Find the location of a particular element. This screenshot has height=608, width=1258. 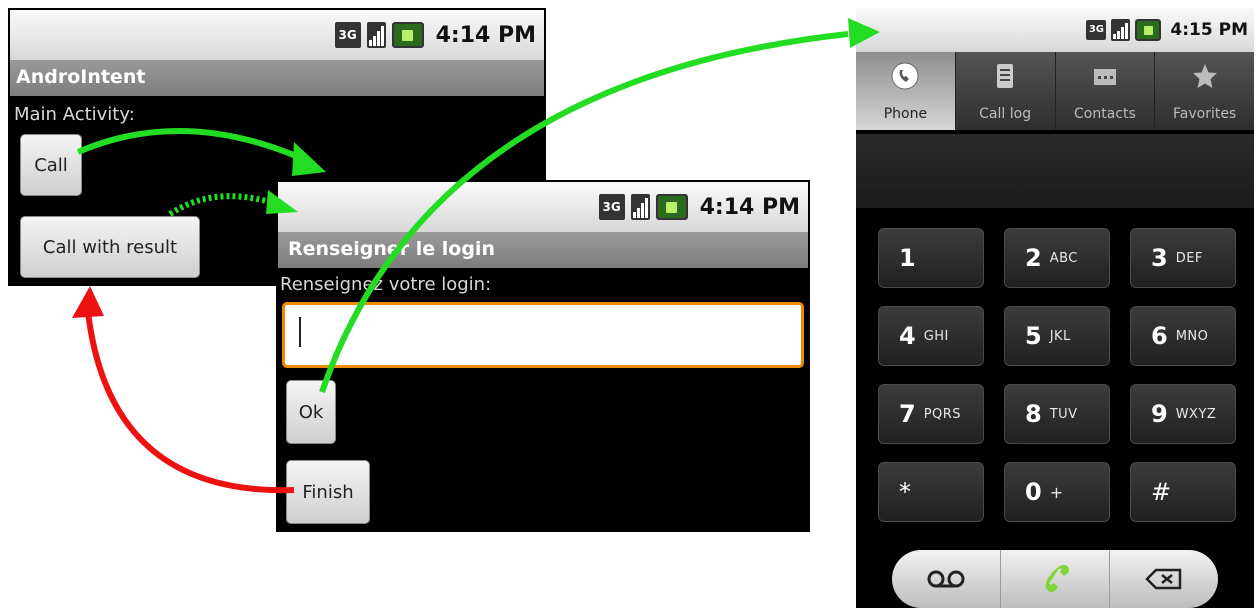

dial-key-letters: MNO is located at coordinates (1192, 336).